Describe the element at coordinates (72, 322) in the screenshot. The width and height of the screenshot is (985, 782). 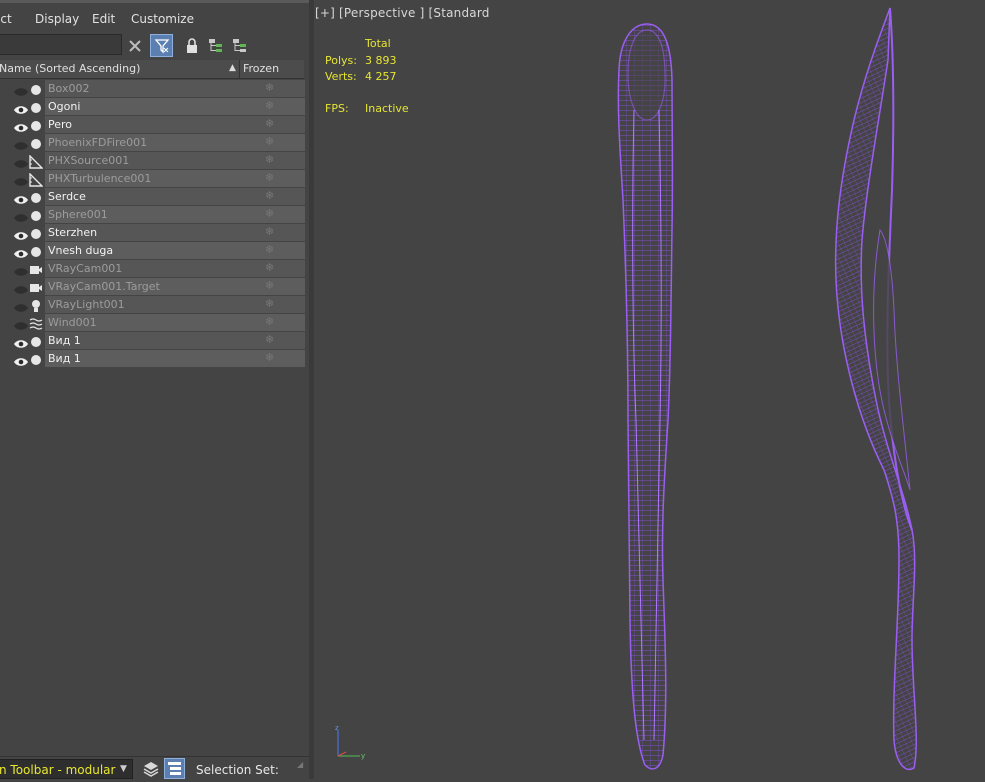
I see `object-name: Wind001` at that location.